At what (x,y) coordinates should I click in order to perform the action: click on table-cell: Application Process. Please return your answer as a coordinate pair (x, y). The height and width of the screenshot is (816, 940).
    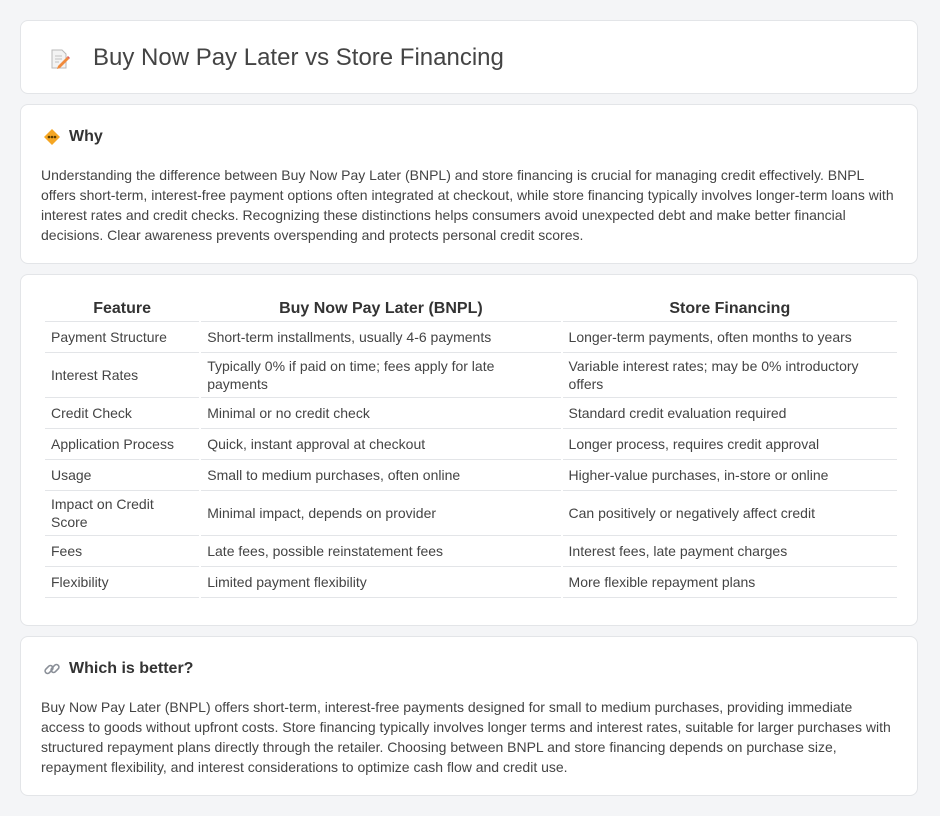
    Looking at the image, I should click on (122, 444).